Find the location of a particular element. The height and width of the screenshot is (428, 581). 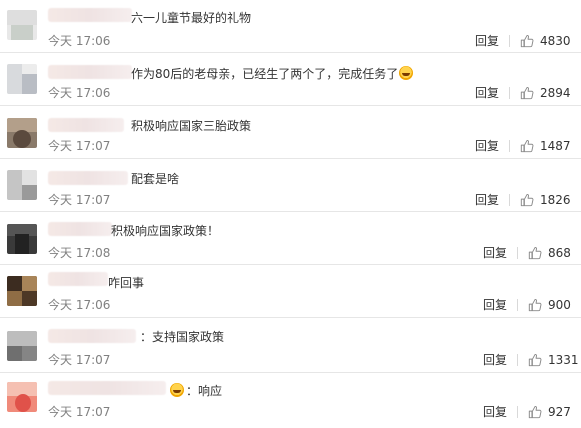

comment-item: 积极响应国家三胎政策 今天 17:07 回复 1487 is located at coordinates (290, 132).